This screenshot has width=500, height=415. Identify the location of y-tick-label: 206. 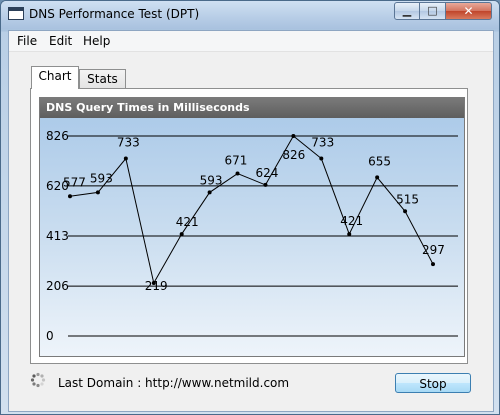
(57, 286).